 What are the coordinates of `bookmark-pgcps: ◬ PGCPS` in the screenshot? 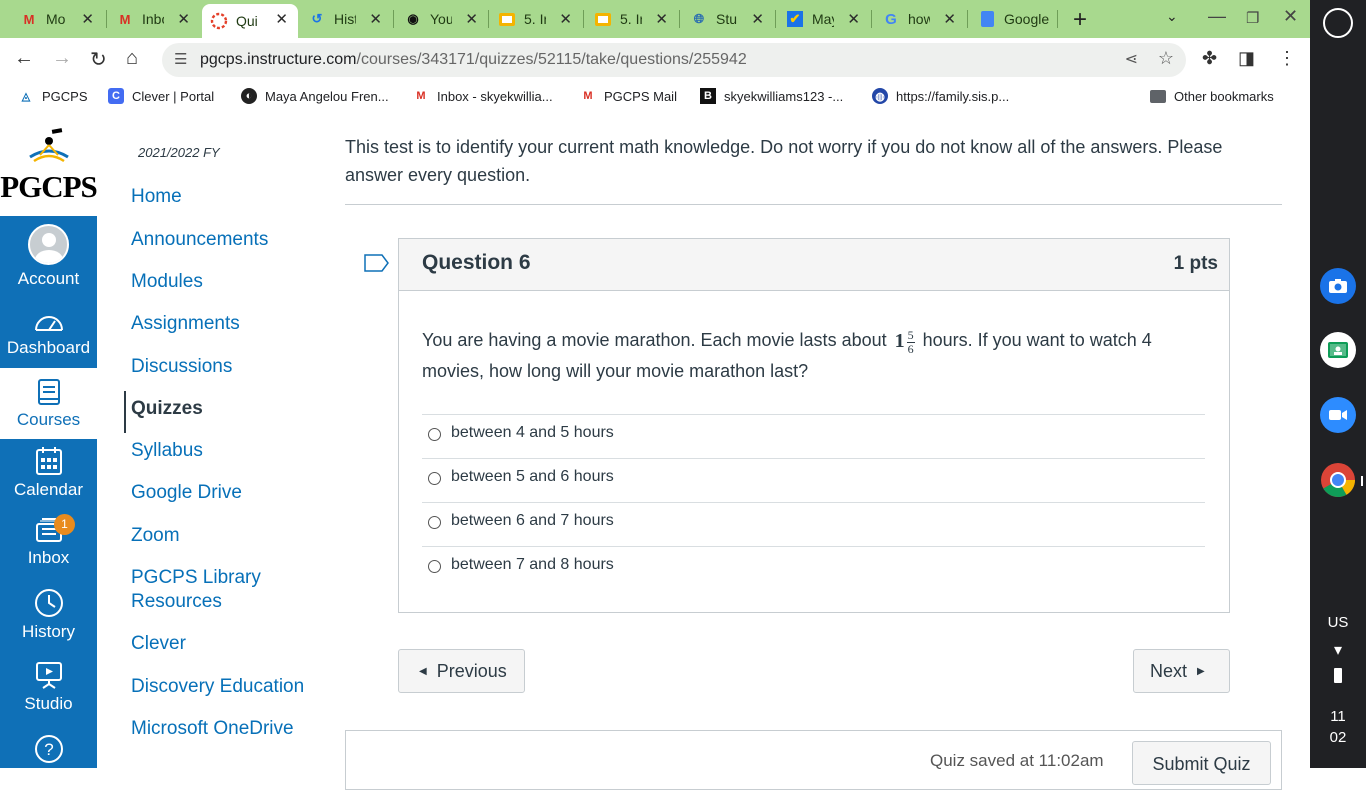 It's located at (53, 96).